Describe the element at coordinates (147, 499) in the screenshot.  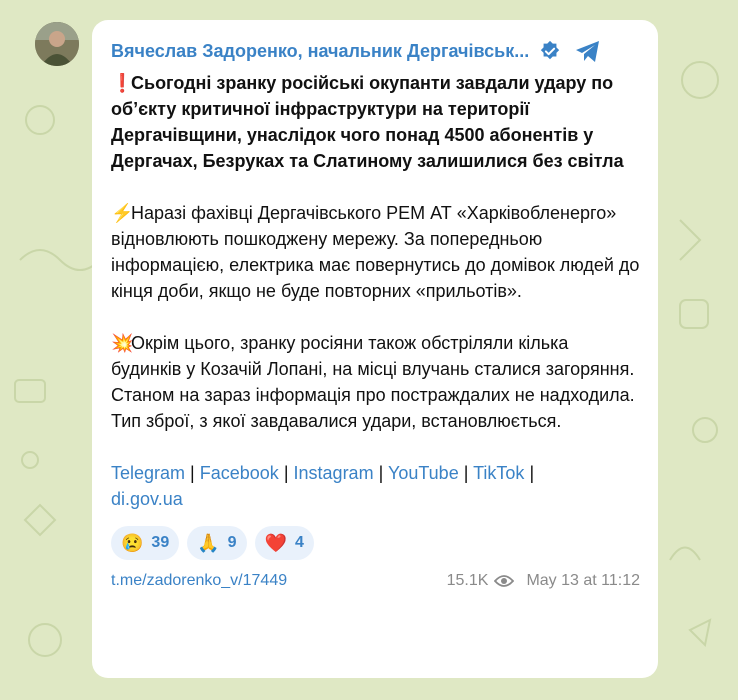
I see `link-site: di.gov.ua` at that location.